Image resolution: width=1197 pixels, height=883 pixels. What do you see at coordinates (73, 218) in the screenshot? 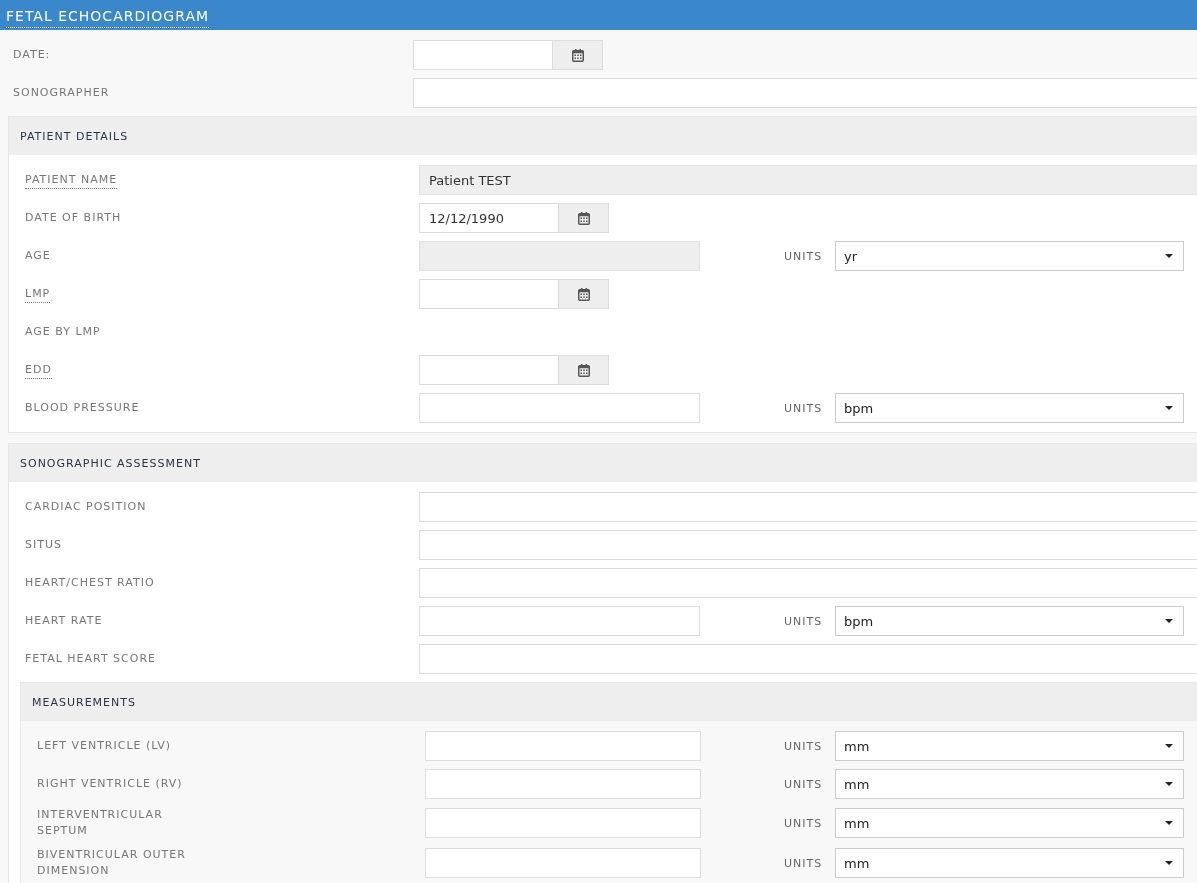
I see `field-label: DATE OF BIRTH` at bounding box center [73, 218].